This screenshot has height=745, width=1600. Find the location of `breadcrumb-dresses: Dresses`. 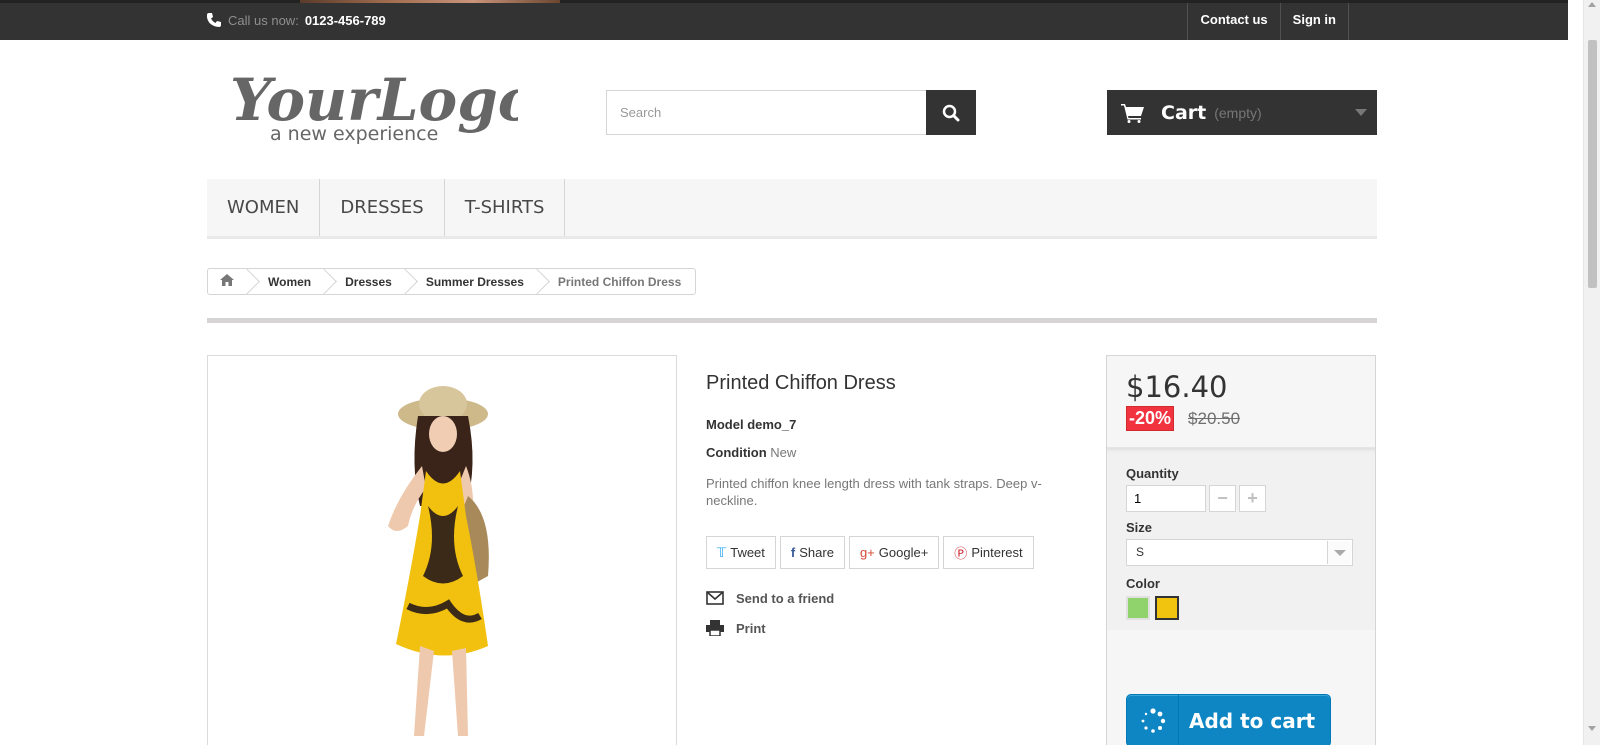

breadcrumb-dresses: Dresses is located at coordinates (365, 281).